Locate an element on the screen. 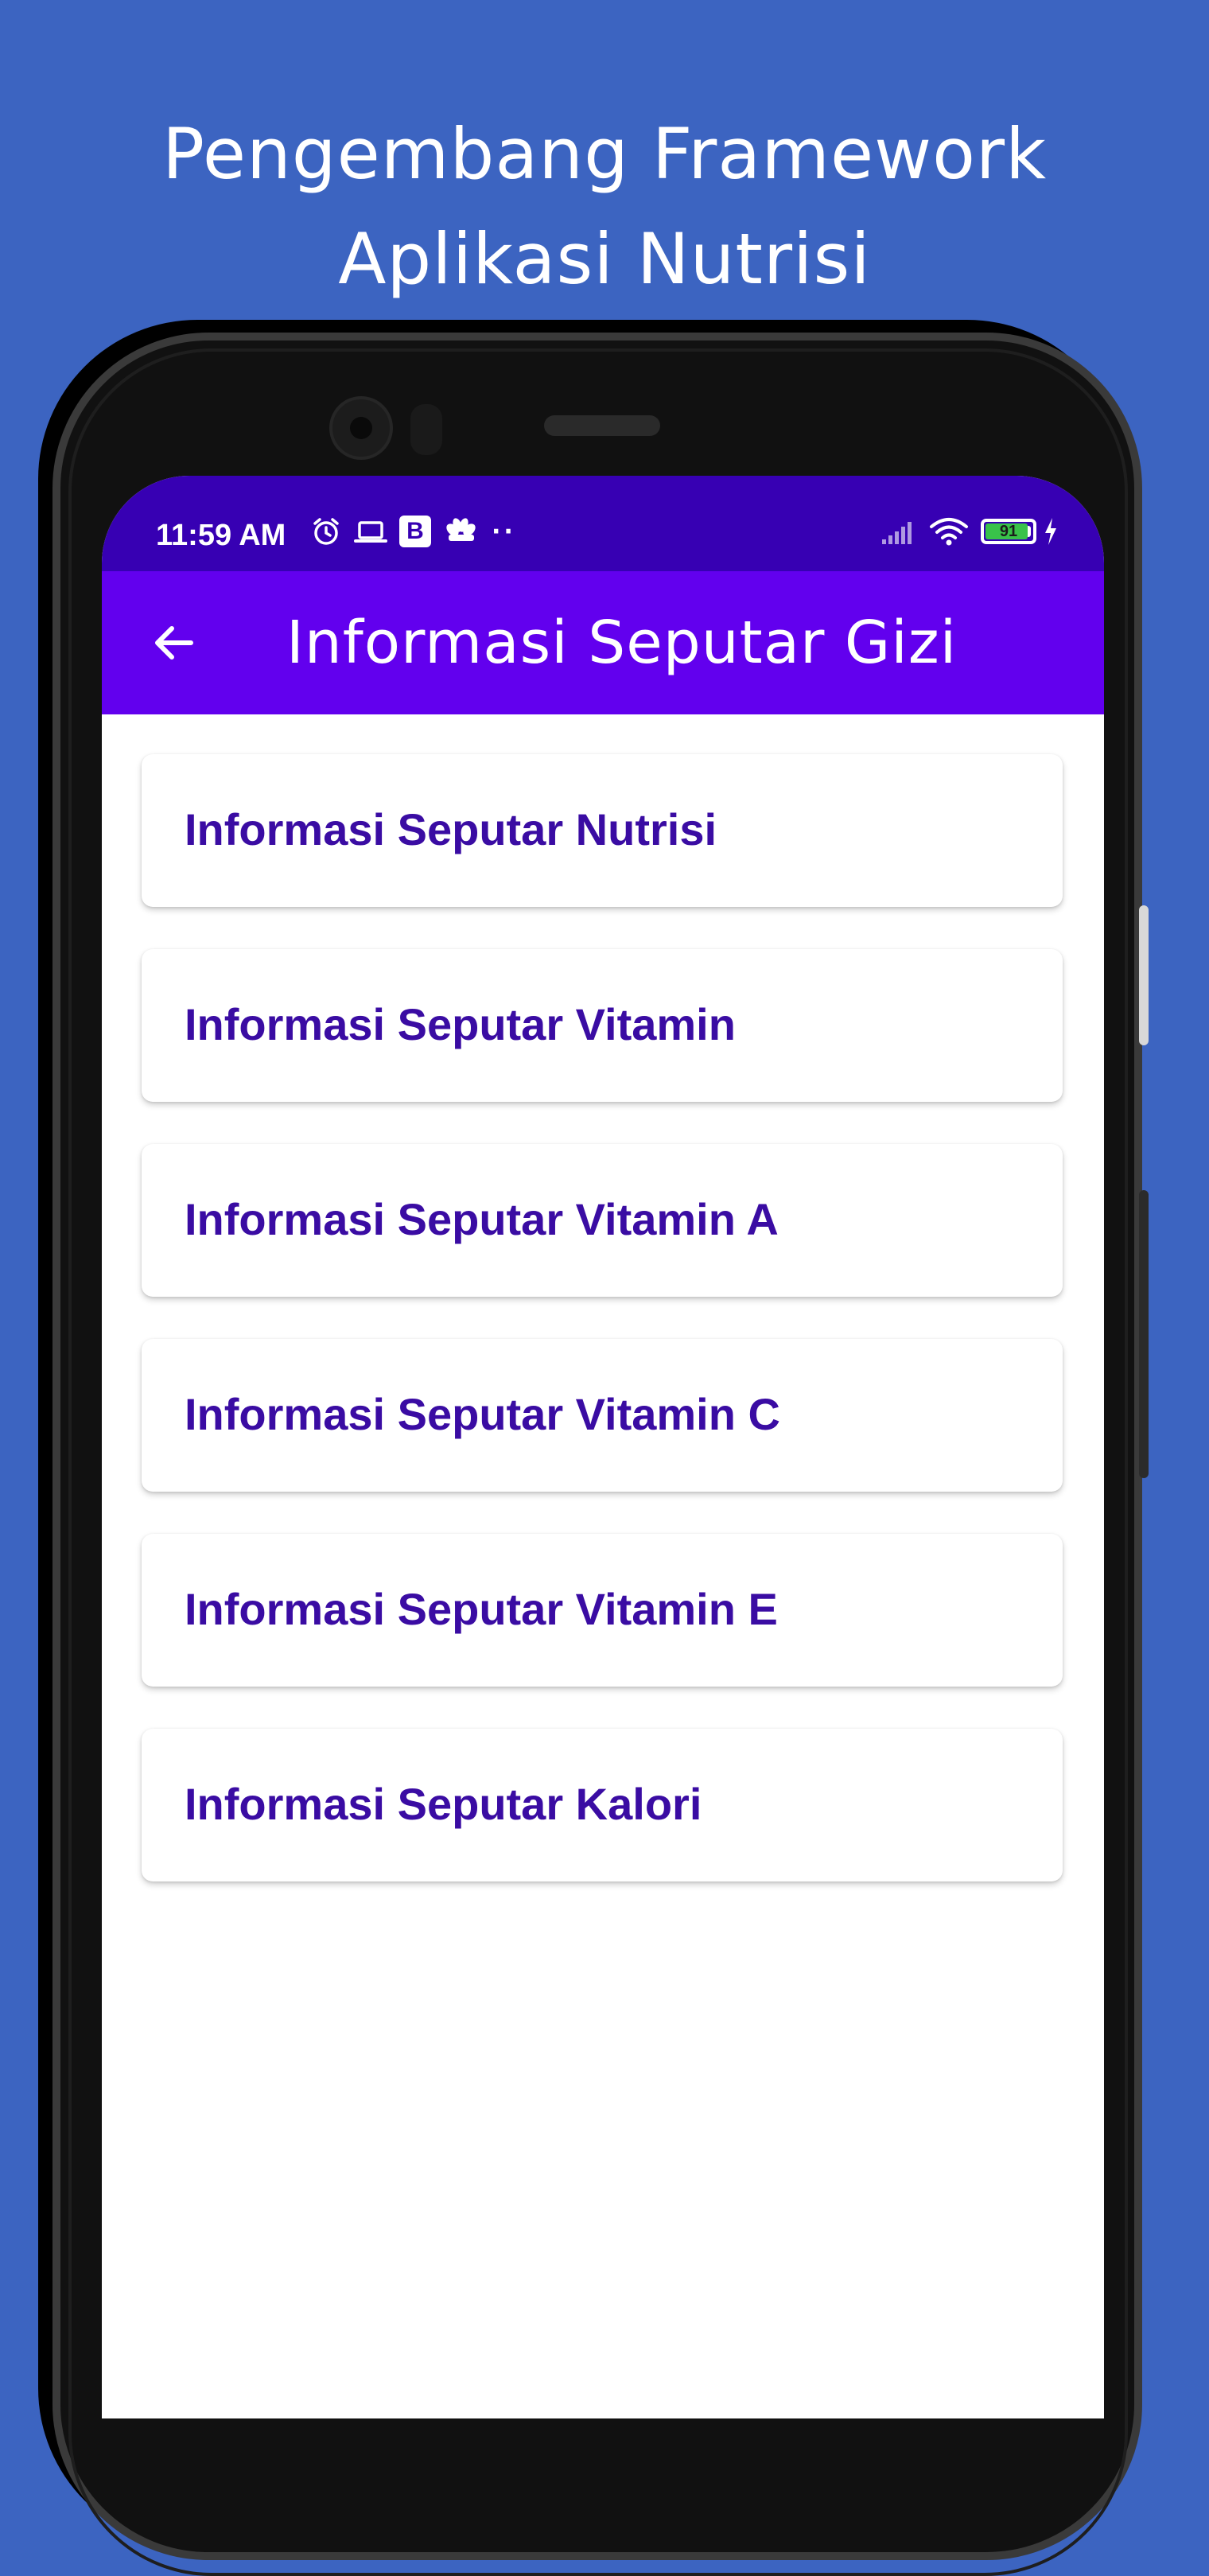 This screenshot has height=2576, width=1209. arrow-left-icon is located at coordinates (174, 643).